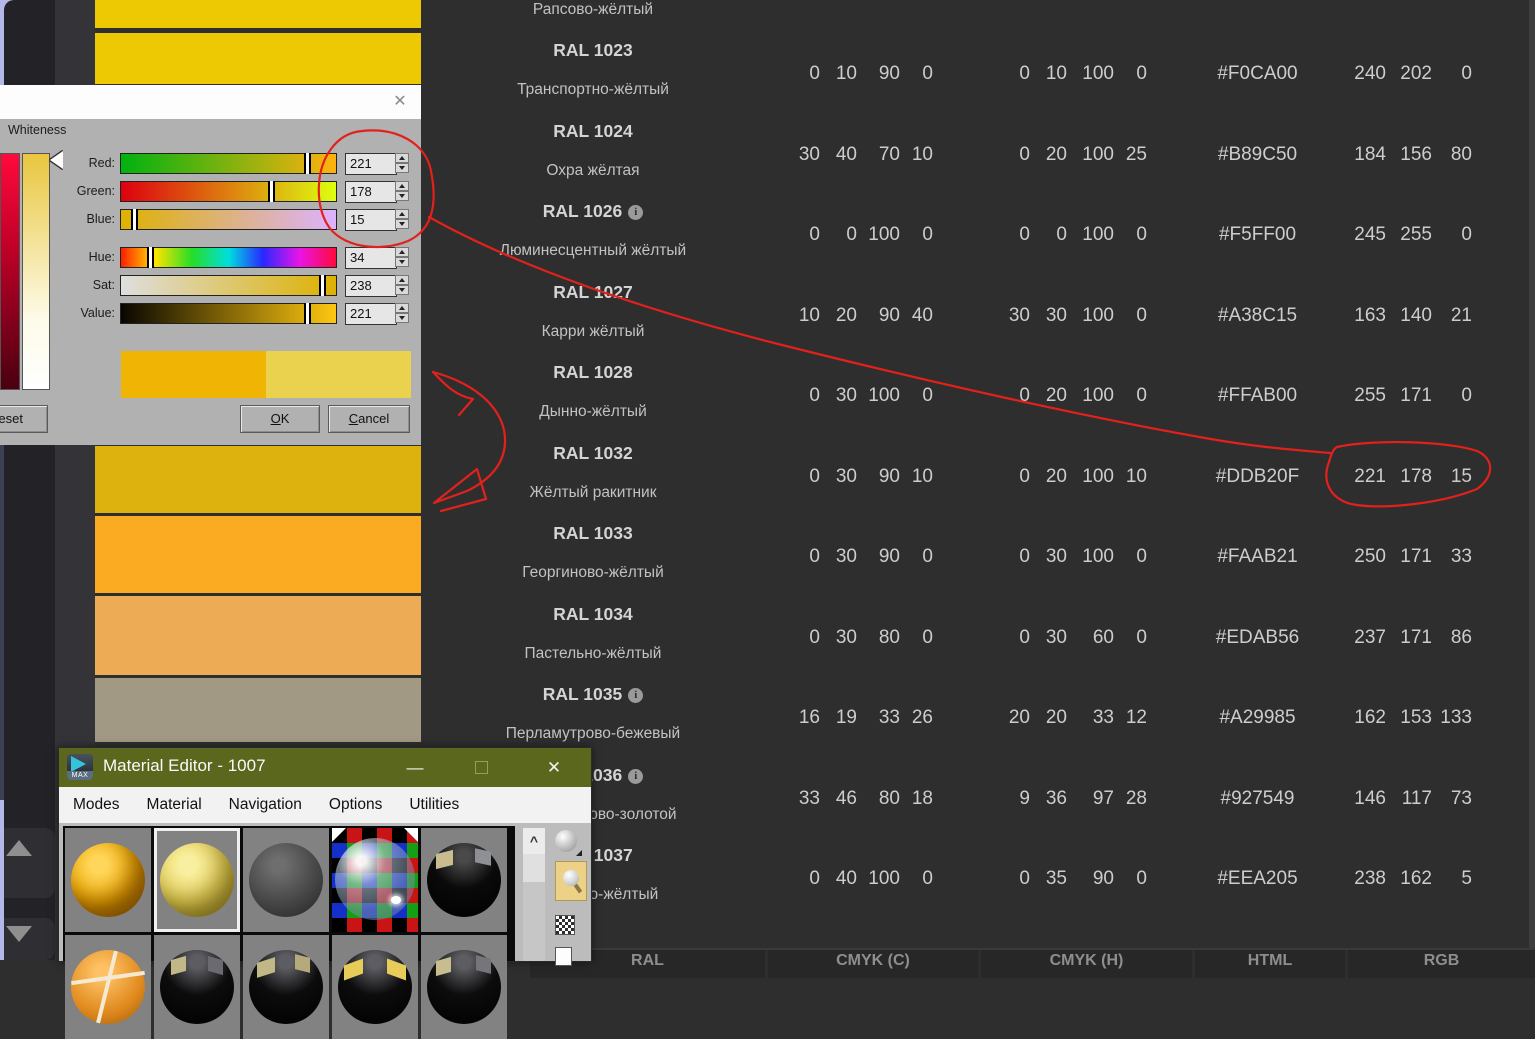  Describe the element at coordinates (1103, 798) in the screenshot. I see `value-number: 97` at that location.